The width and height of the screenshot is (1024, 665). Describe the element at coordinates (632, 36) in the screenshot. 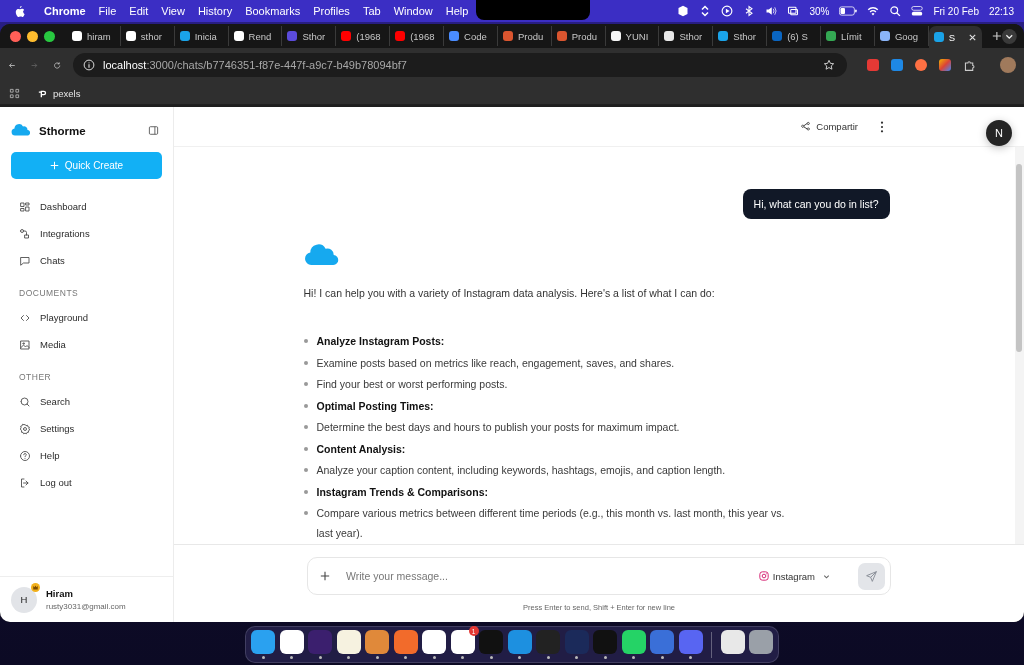

I see `browser-tab: YUNI` at that location.